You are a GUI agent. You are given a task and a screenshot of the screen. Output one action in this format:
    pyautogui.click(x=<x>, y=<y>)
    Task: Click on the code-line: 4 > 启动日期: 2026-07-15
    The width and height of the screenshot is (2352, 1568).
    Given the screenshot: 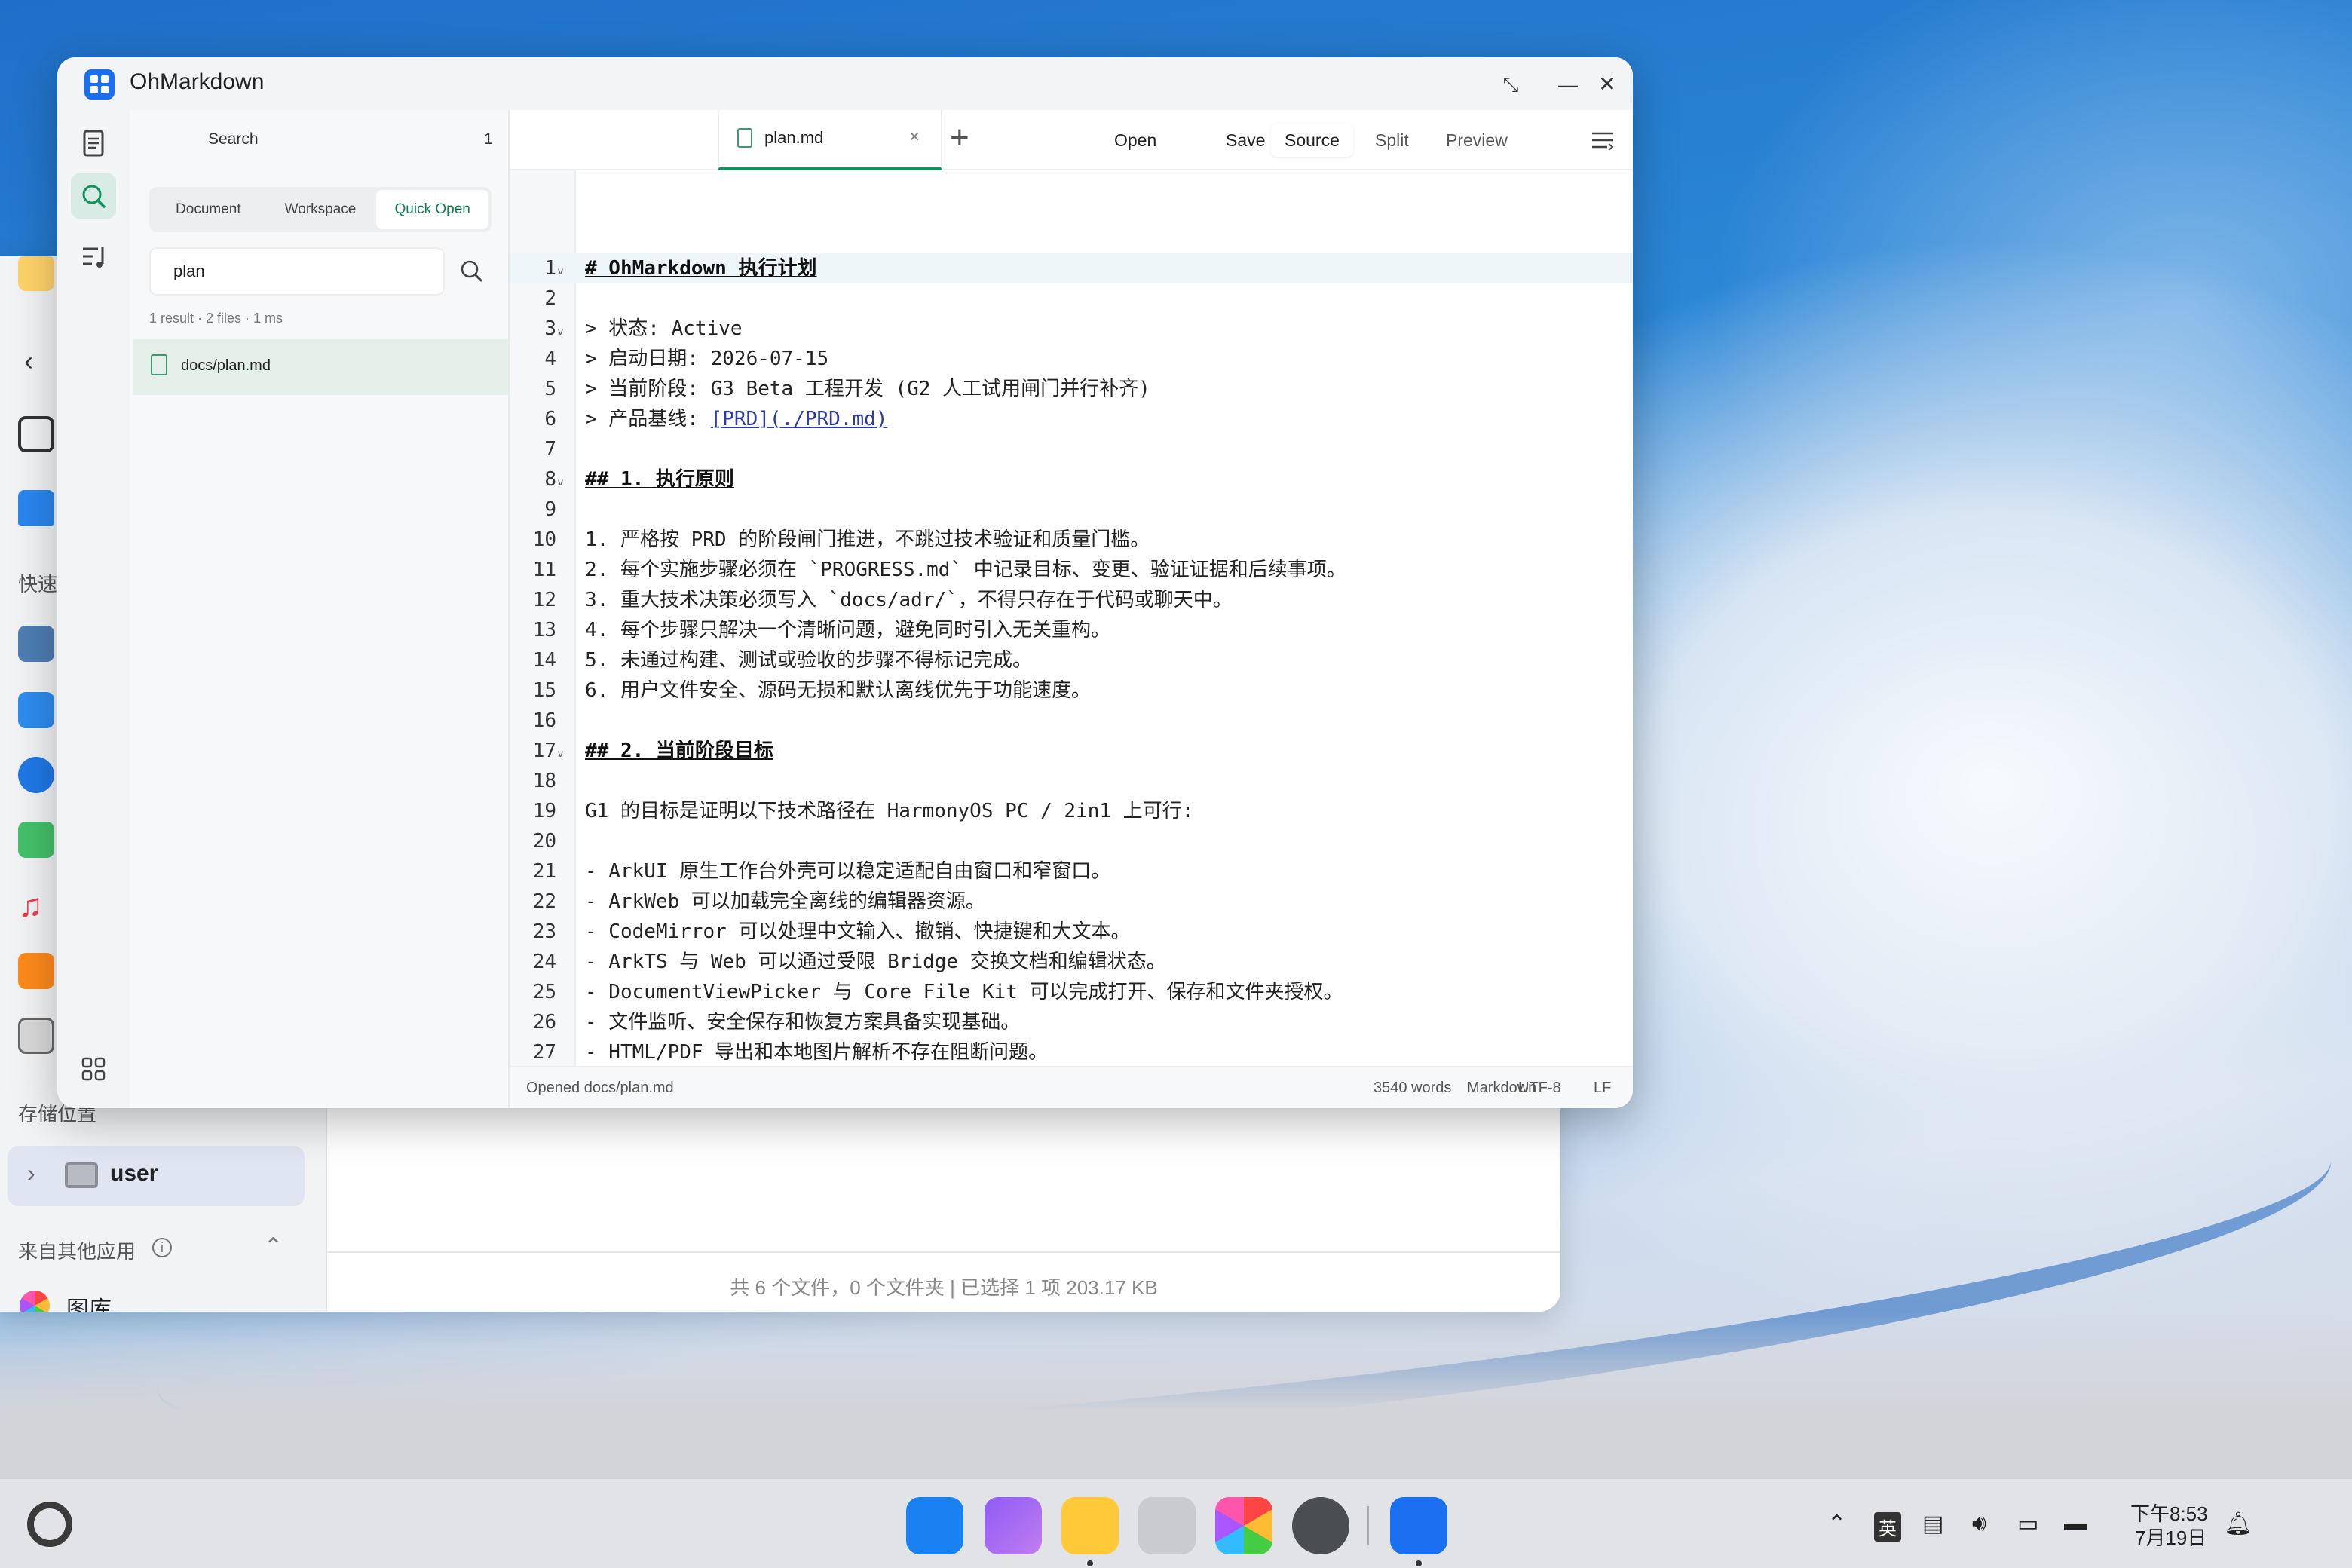 What is the action you would take?
    pyautogui.click(x=1071, y=359)
    